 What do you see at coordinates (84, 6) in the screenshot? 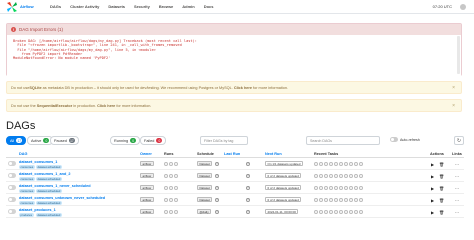
I see `nav-link-cluster-activity: Cluster Activity` at bounding box center [84, 6].